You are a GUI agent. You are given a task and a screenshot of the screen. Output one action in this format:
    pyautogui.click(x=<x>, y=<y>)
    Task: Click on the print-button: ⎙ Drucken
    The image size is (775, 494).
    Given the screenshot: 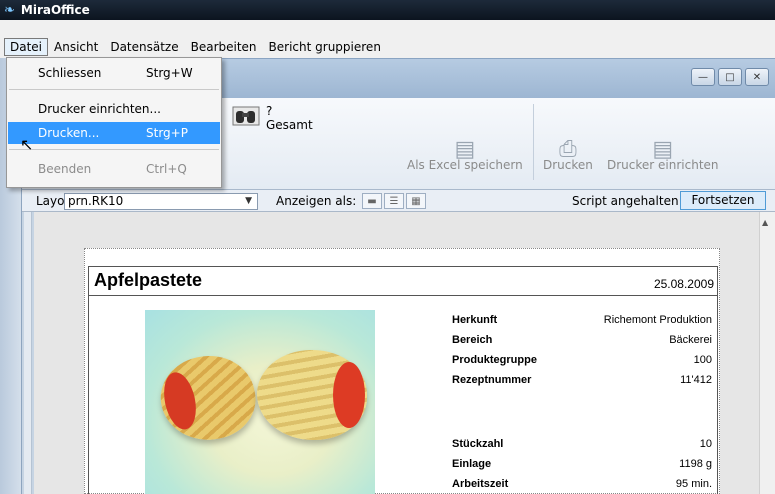 What is the action you would take?
    pyautogui.click(x=568, y=154)
    